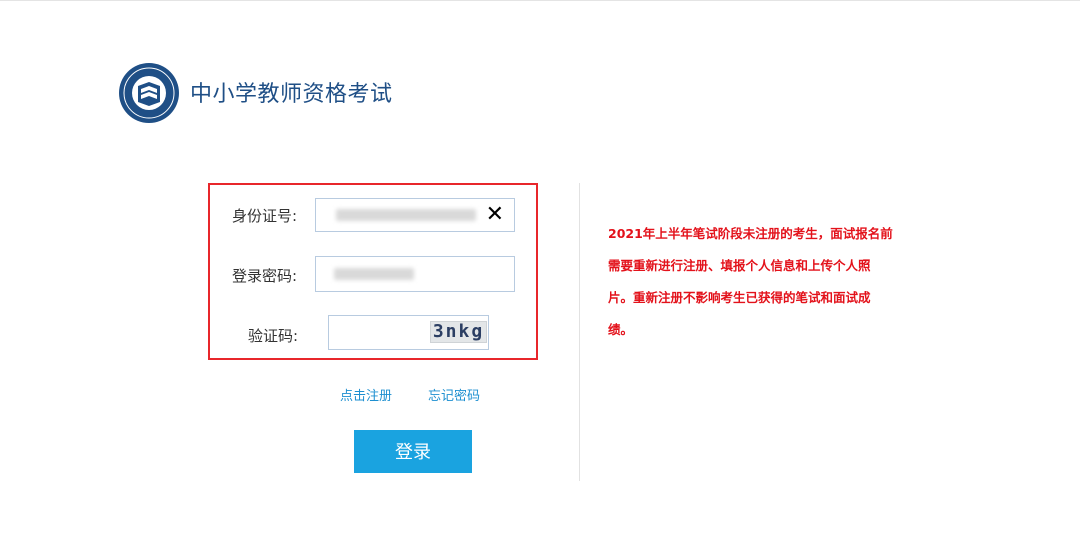 The image size is (1080, 549). I want to click on password-value-redacted, so click(374, 274).